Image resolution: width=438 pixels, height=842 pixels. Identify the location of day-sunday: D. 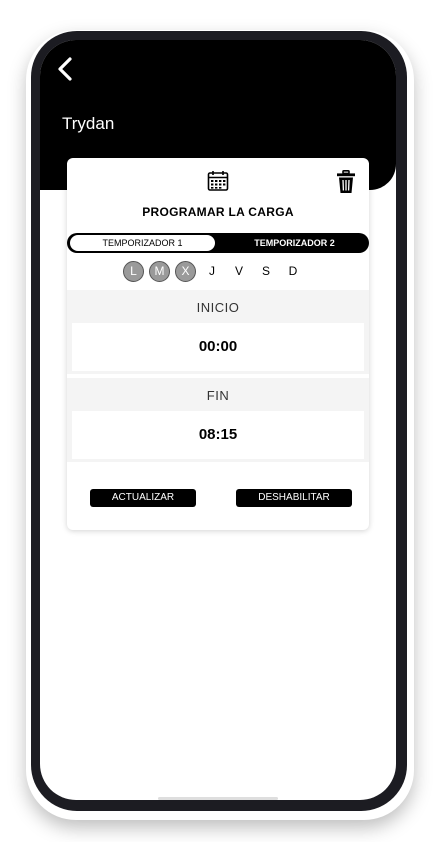
(293, 271).